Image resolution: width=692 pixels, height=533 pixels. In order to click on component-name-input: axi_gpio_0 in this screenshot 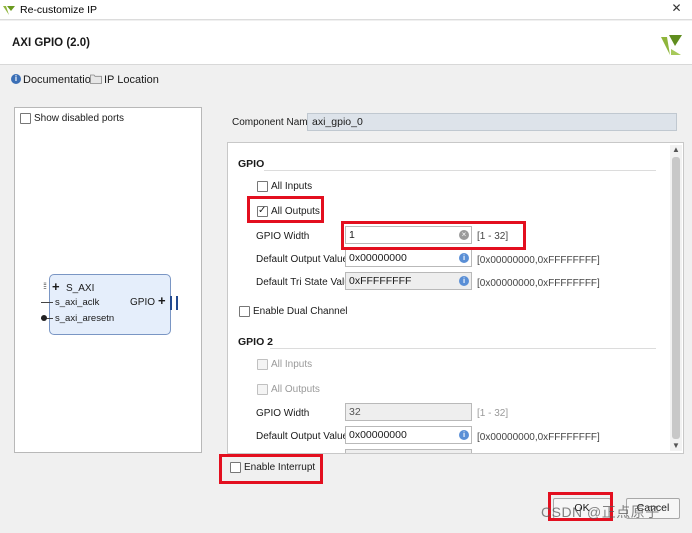, I will do `click(492, 122)`.